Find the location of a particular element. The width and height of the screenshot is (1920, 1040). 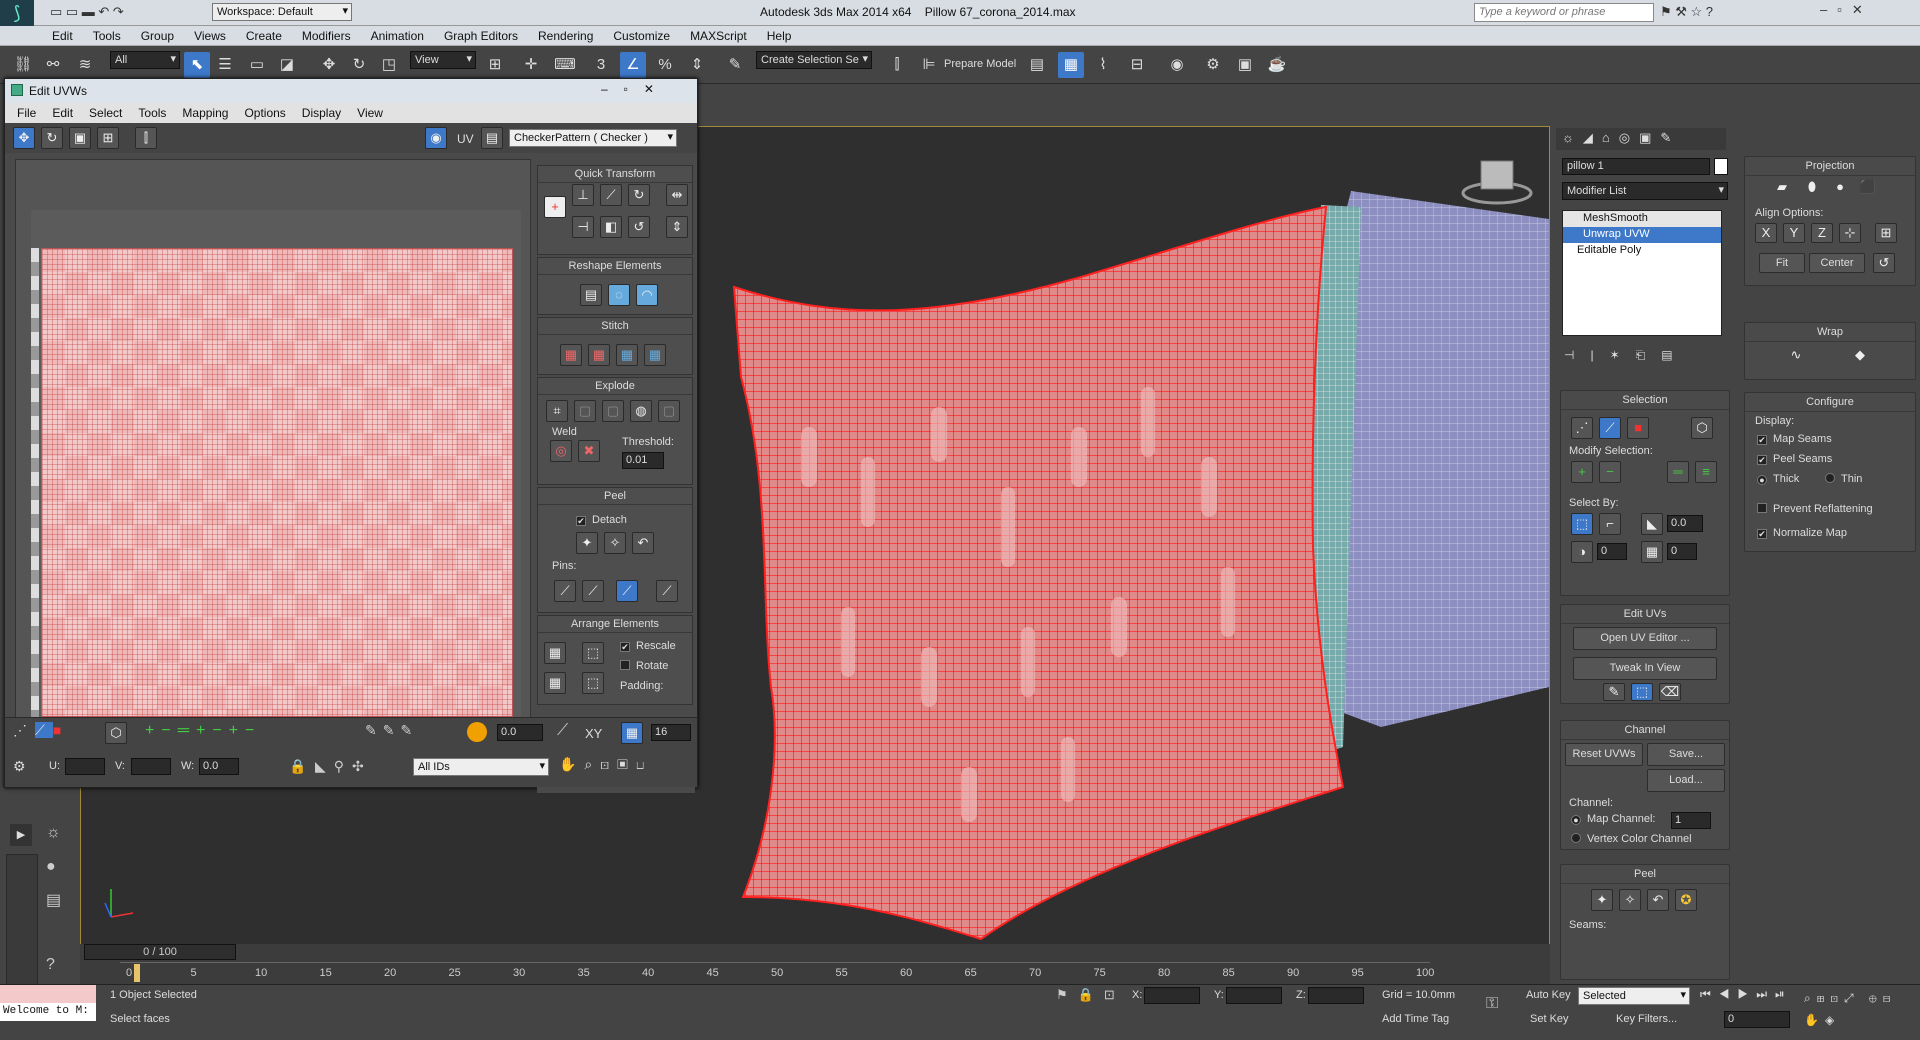

app-logo: ⟆ is located at coordinates (17, 13).